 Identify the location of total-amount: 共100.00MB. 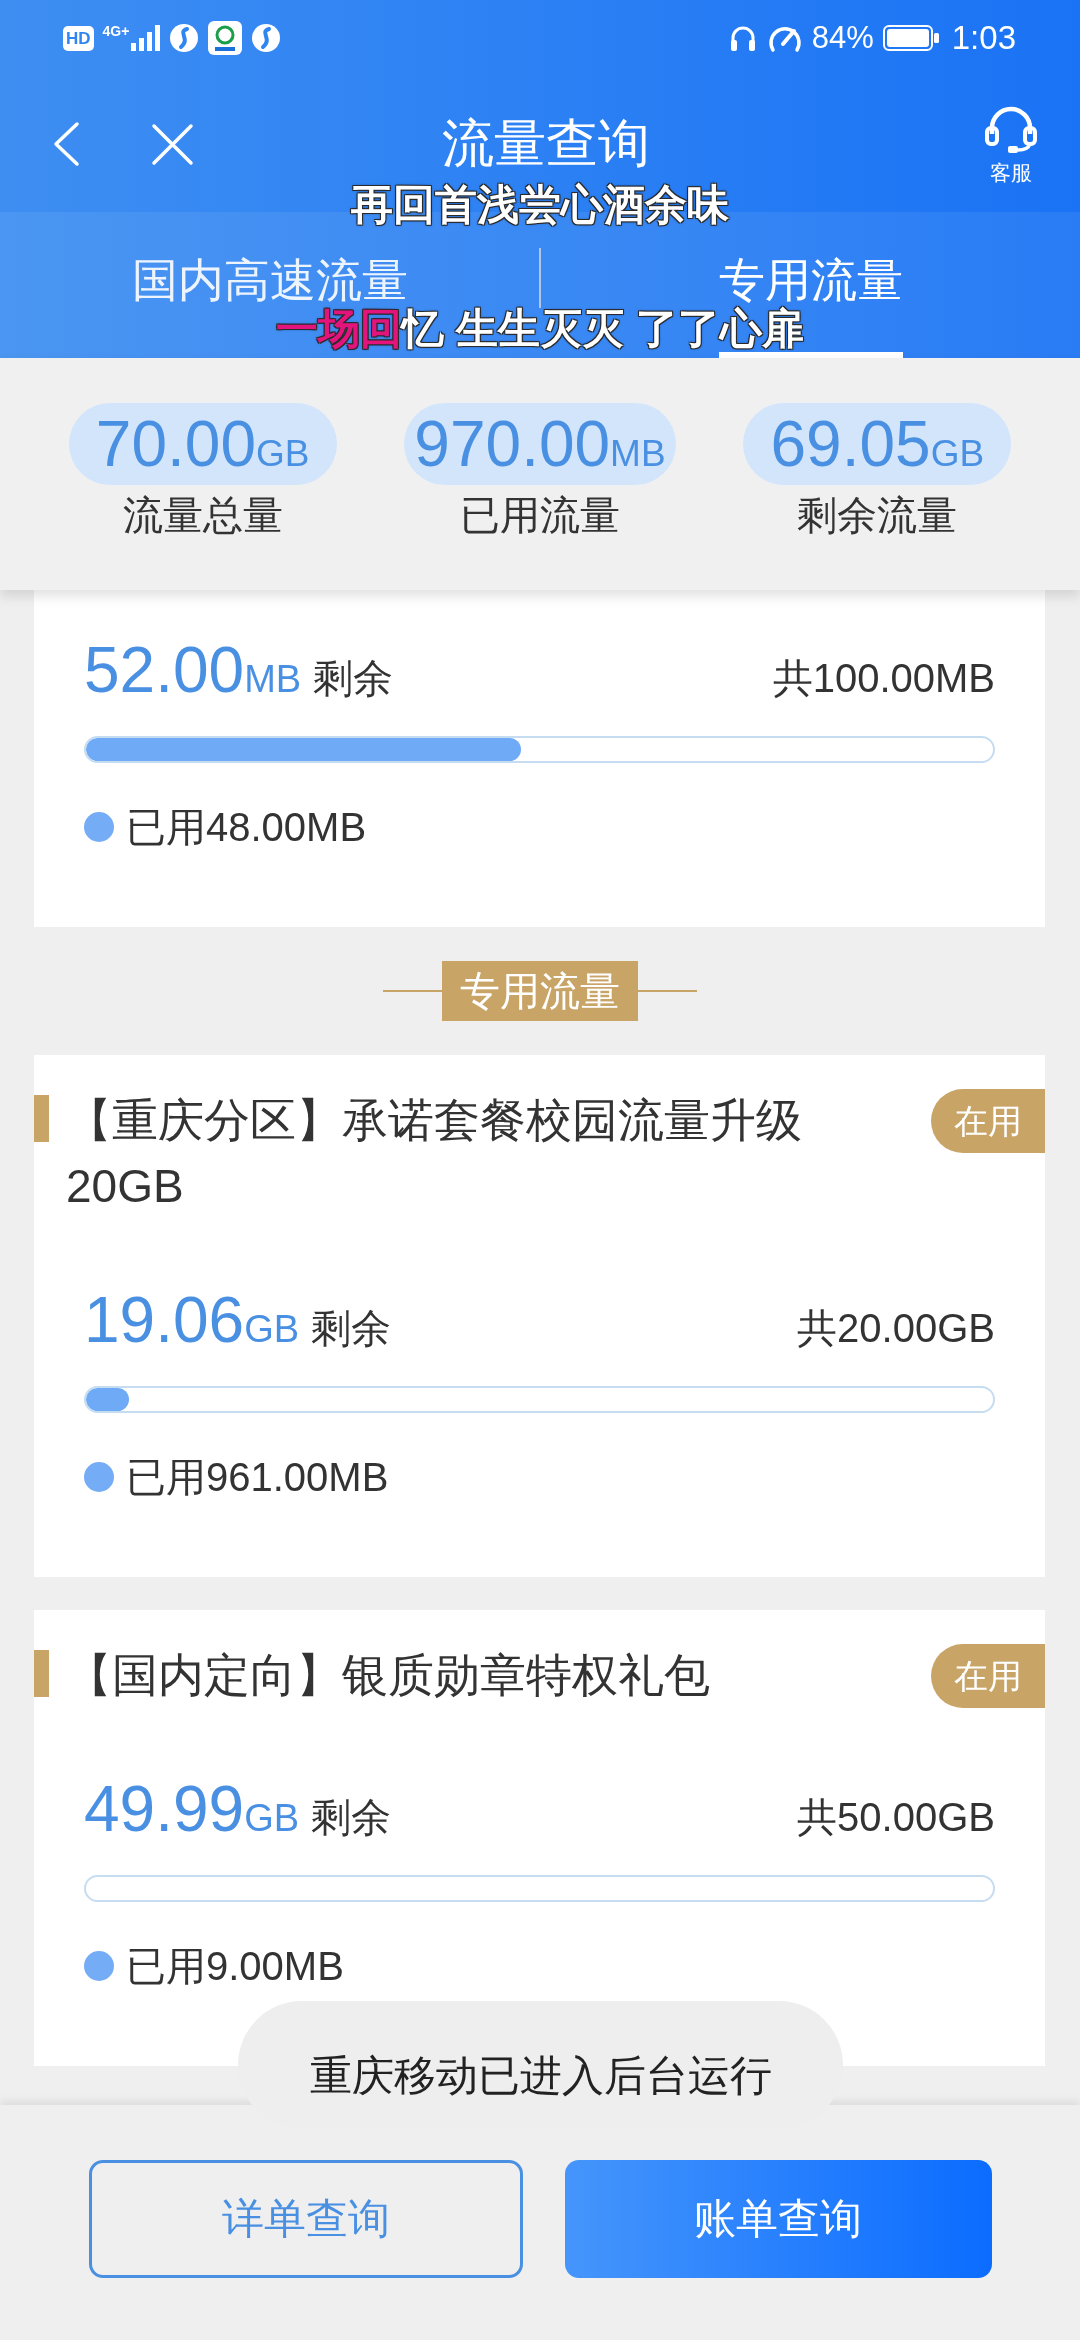
(883, 678).